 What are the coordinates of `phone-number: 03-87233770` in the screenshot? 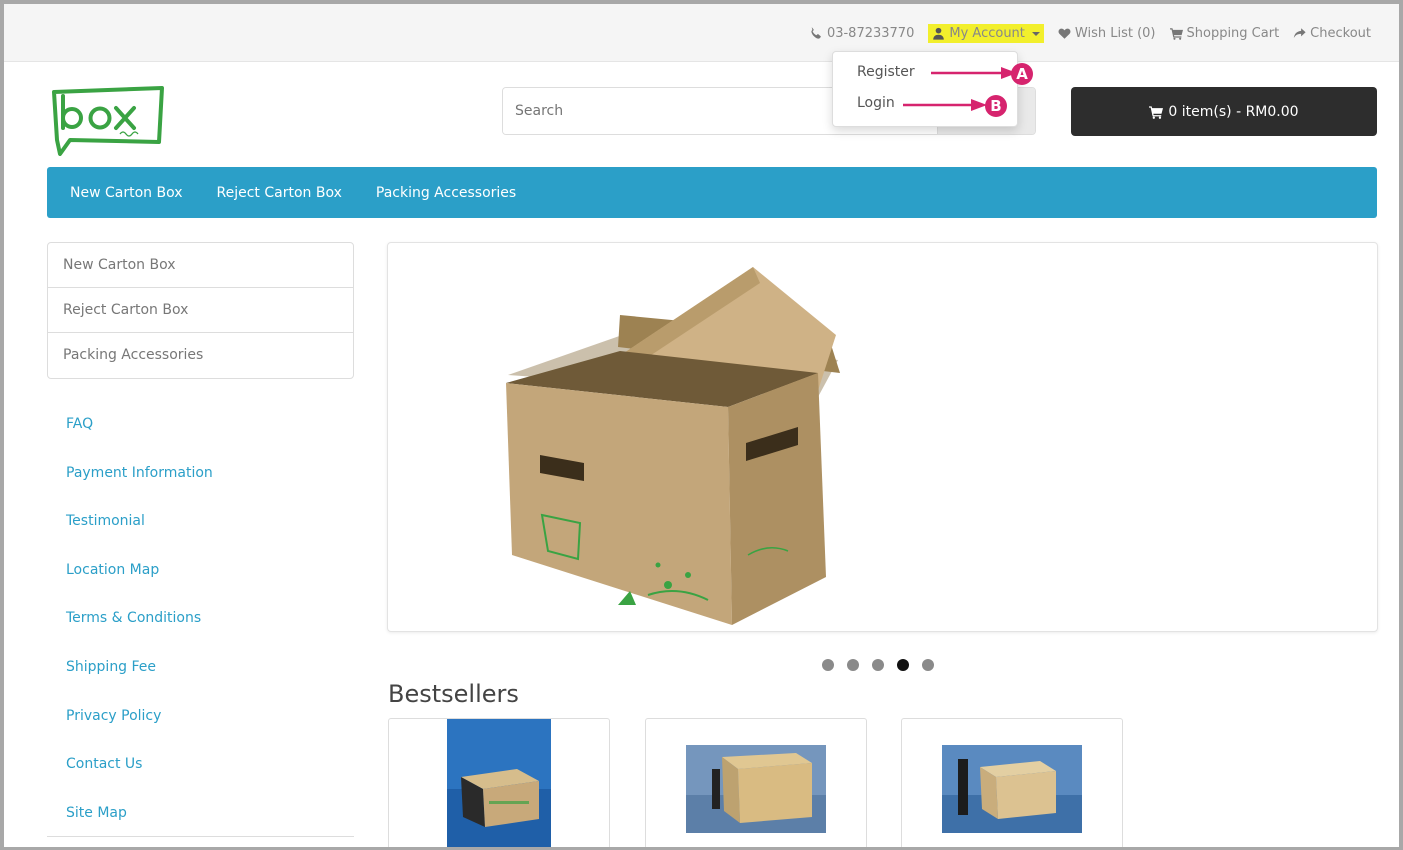 It's located at (870, 33).